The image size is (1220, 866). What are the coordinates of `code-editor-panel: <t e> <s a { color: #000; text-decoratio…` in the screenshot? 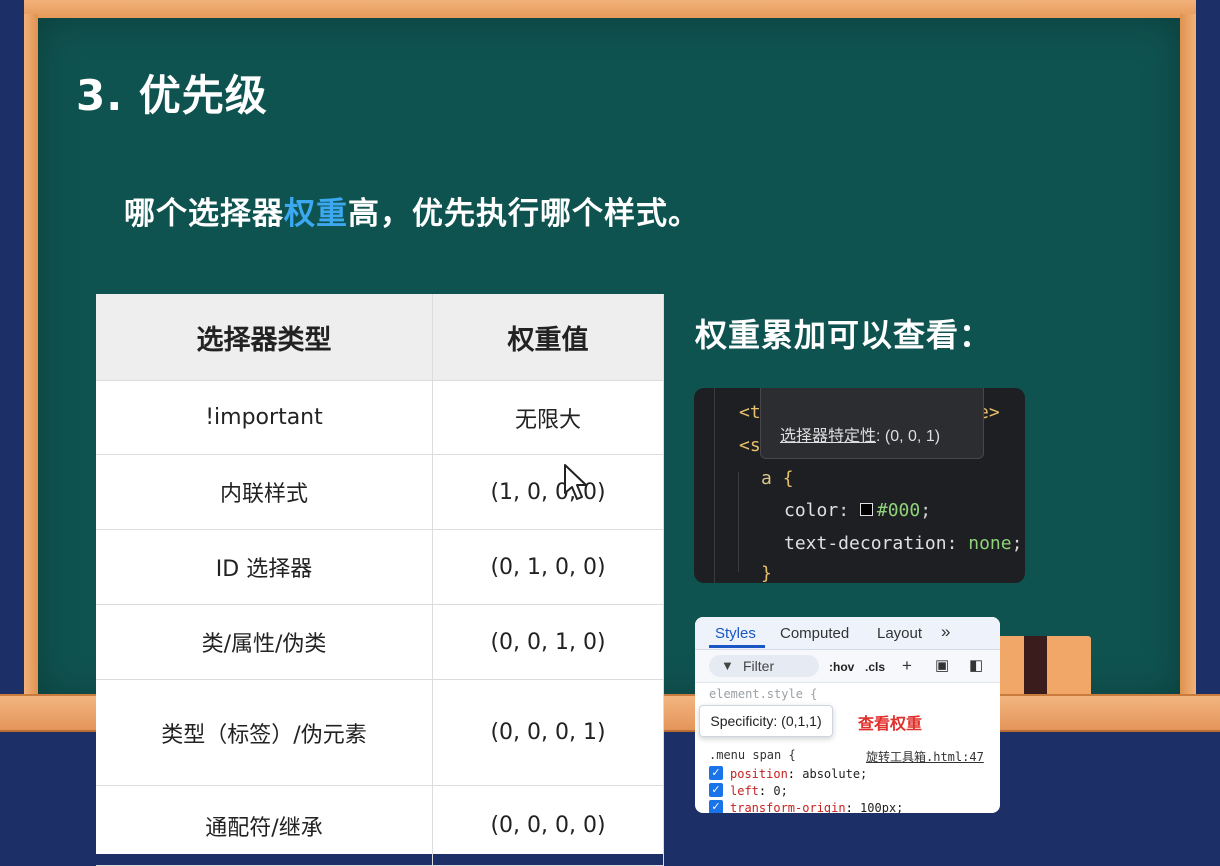 It's located at (859, 485).